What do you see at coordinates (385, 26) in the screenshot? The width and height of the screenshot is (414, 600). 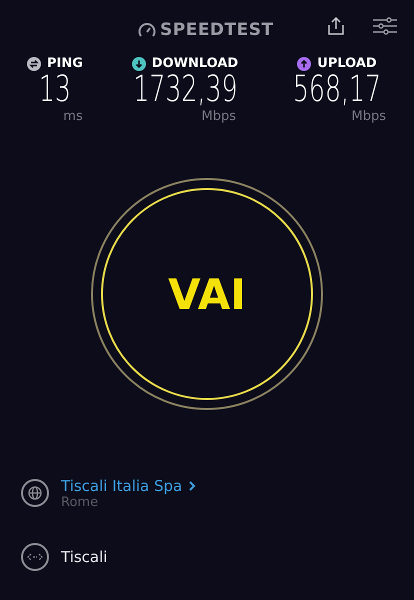 I see `settings-button` at bounding box center [385, 26].